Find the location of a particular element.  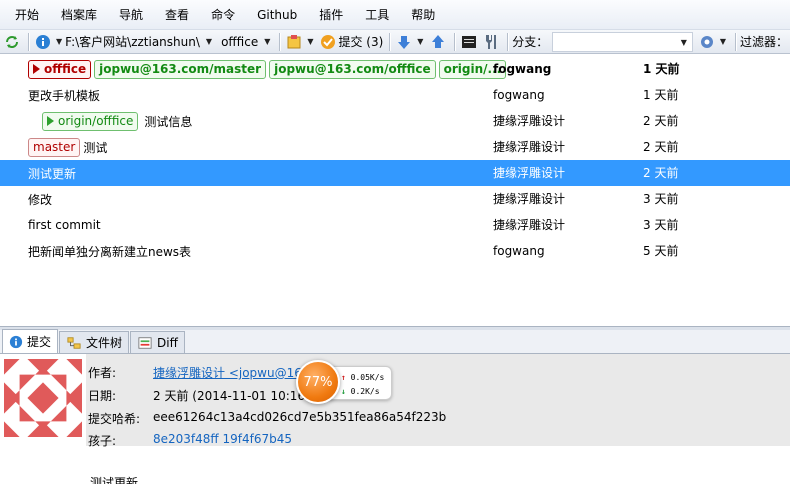

commit-row-selected: 测试更新 捷缘浮雕设计 2 天前 is located at coordinates (395, 173).